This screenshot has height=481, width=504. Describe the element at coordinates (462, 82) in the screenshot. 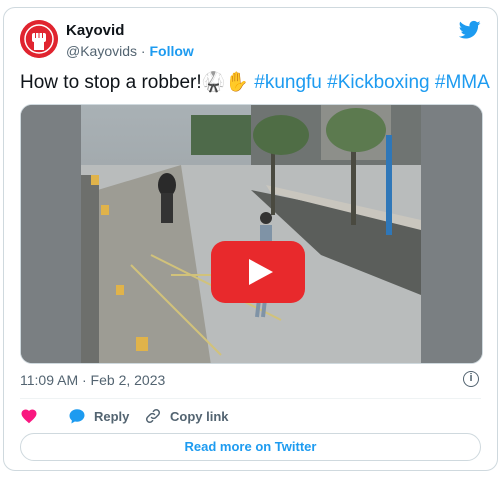

I see `hashtag-mma: #MMA` at that location.